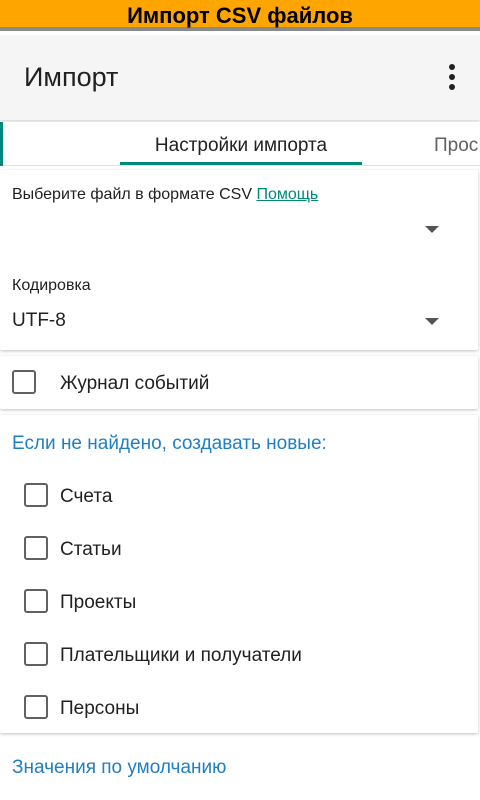 This screenshot has width=480, height=800. I want to click on tab-import-settings: Настройки импорта, so click(241, 143).